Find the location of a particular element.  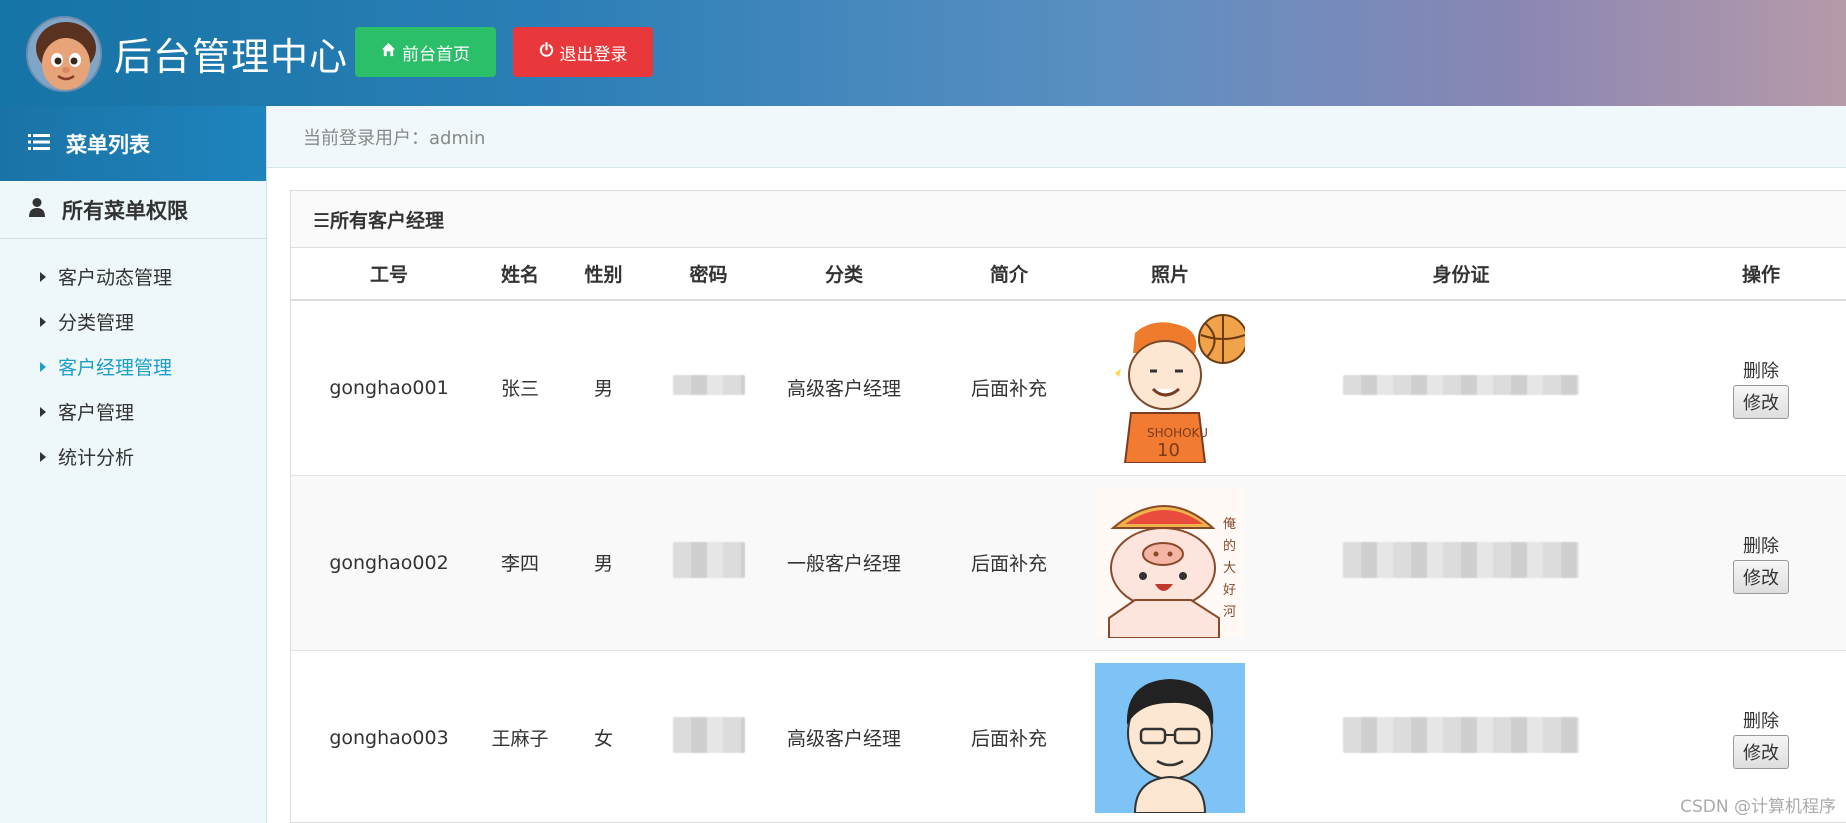

manager-photo: 俺 的 大 好 河 is located at coordinates (1170, 562).